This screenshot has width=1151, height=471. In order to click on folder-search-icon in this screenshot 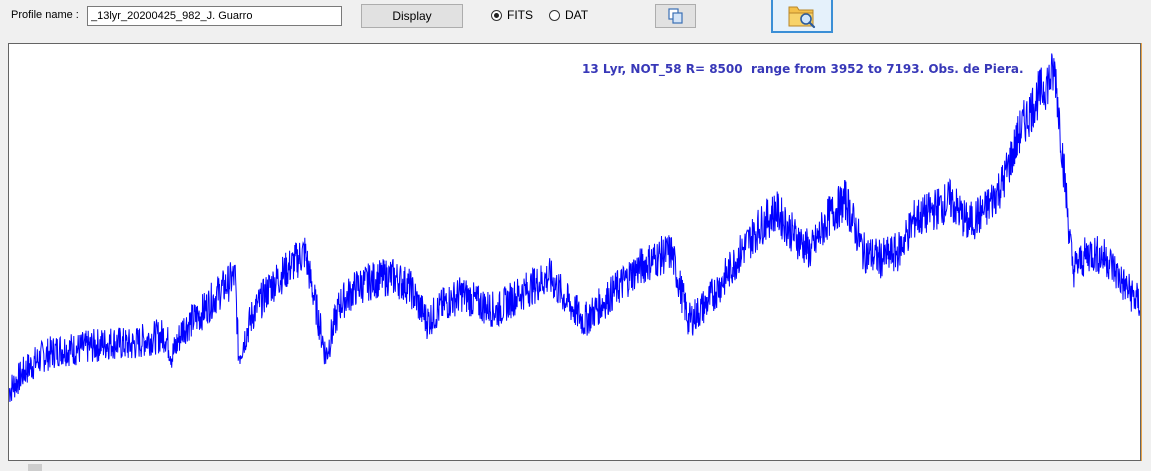, I will do `click(802, 17)`.